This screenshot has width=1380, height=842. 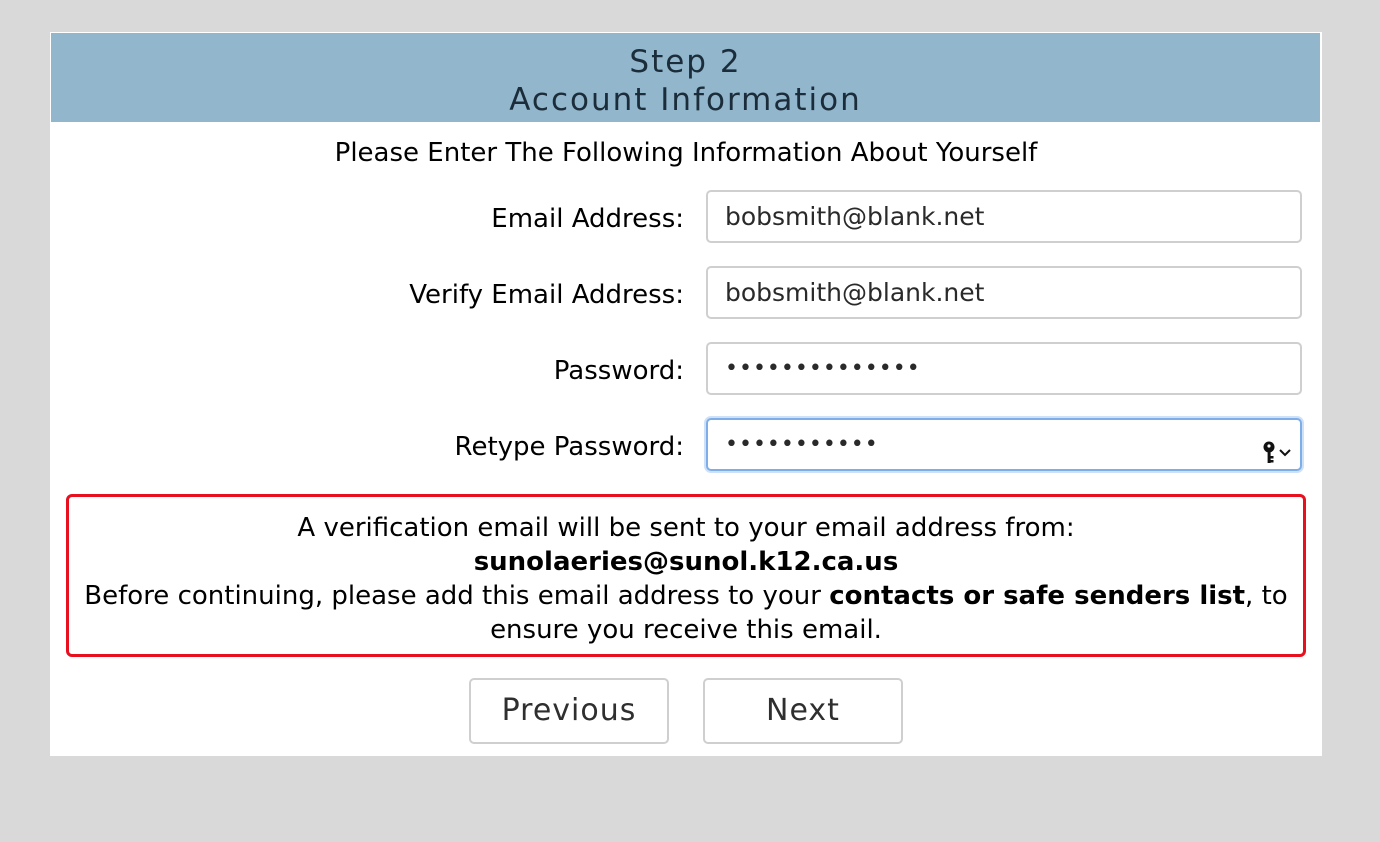 I want to click on verify-email-field: bobsmith@blank.net, so click(x=1004, y=292).